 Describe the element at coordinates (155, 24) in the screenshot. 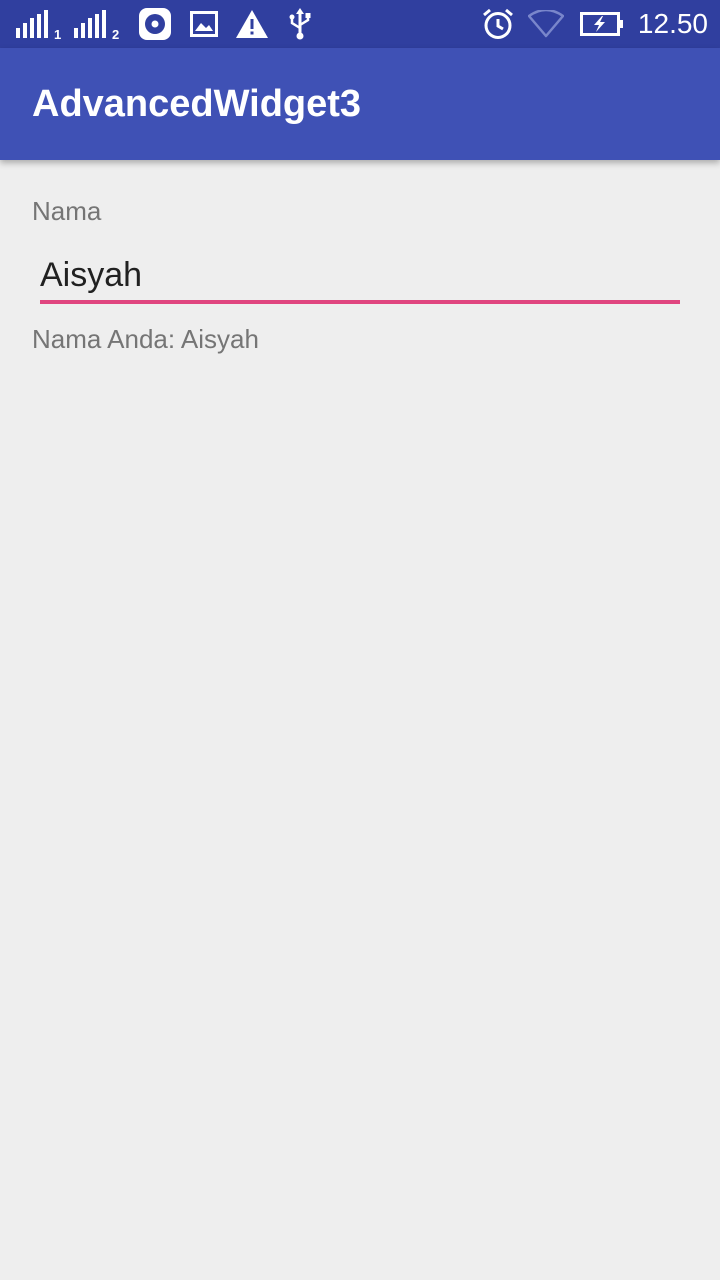

I see `music-player-icon` at that location.